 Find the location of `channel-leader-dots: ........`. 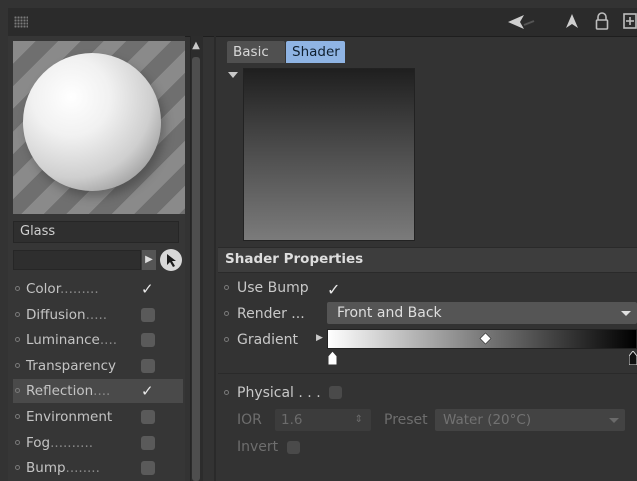

channel-leader-dots: ........ is located at coordinates (82, 468).